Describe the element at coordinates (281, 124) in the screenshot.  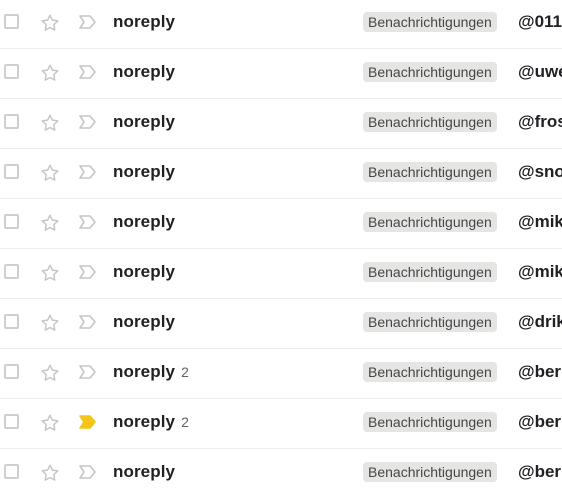
I see `email-row: noreply Benachrichtigungen @fros` at that location.